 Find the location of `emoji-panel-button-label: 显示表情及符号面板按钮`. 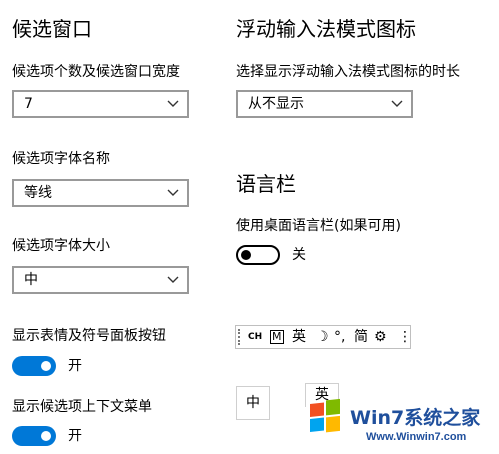

emoji-panel-button-label: 显示表情及符号面板按钮 is located at coordinates (89, 336).